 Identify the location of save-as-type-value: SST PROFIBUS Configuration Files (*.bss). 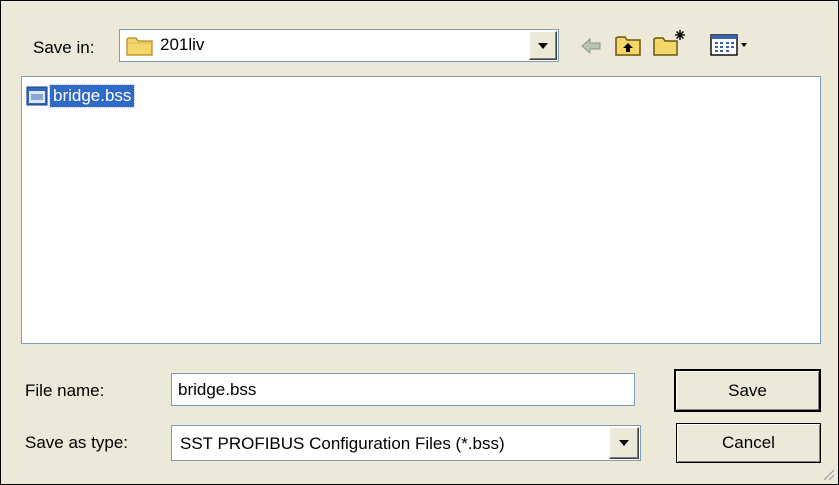
(342, 443).